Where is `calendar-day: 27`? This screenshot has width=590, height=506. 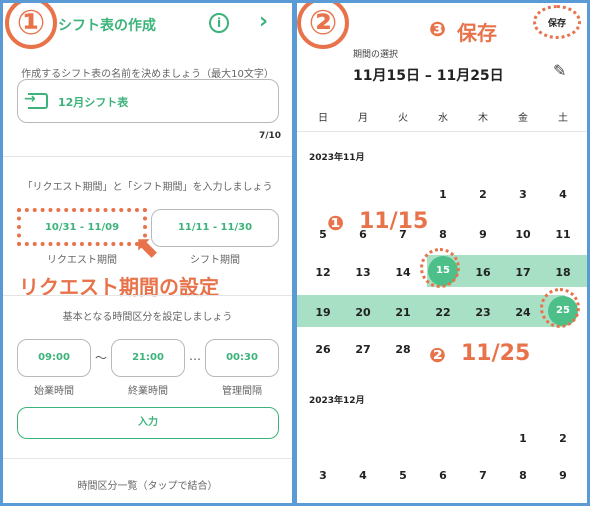
calendar-day: 27 is located at coordinates (363, 349).